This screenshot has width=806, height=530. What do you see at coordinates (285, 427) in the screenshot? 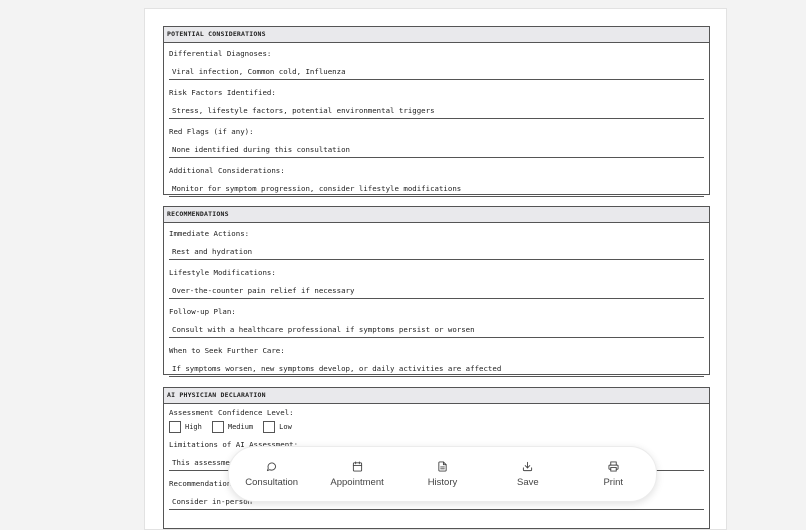
I see `option-label: Low` at bounding box center [285, 427].